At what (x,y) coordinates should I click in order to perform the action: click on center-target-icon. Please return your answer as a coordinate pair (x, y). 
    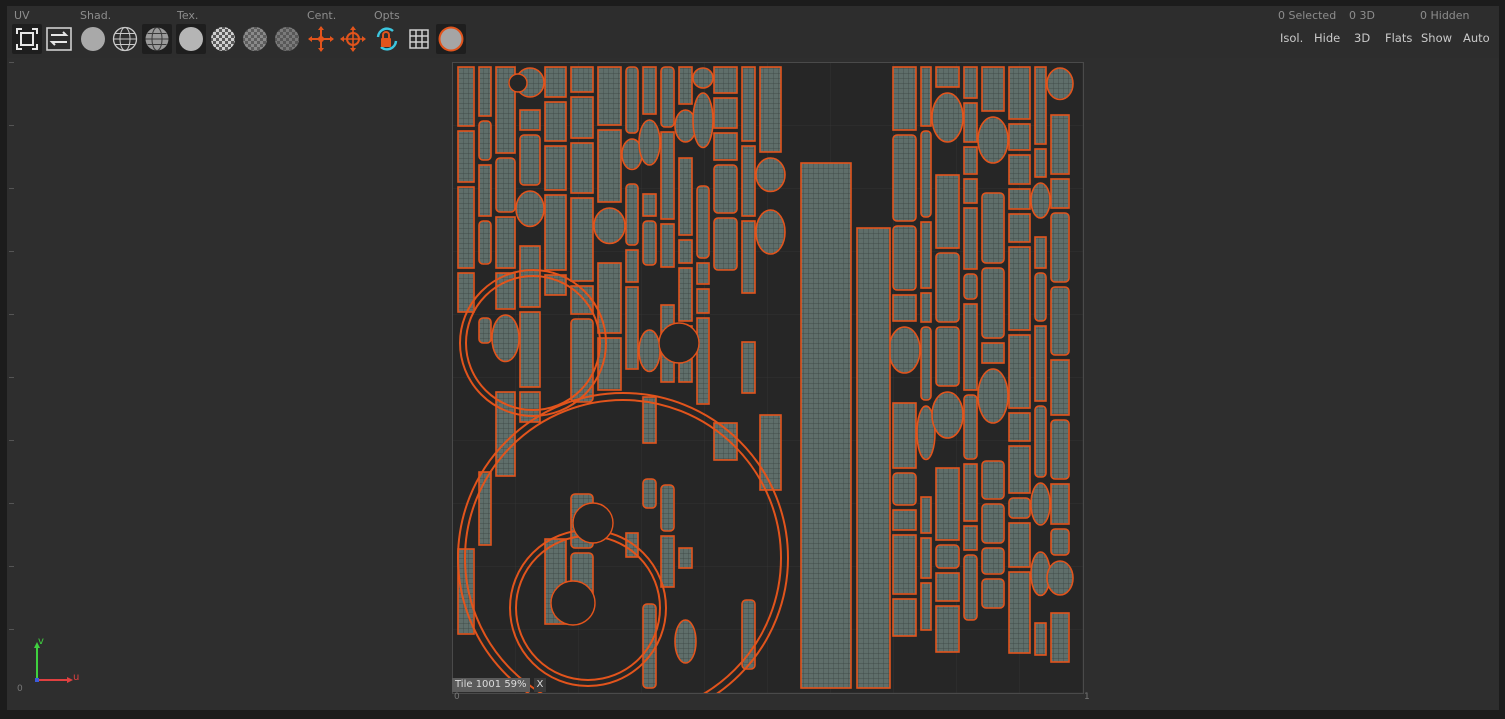
    Looking at the image, I should click on (353, 39).